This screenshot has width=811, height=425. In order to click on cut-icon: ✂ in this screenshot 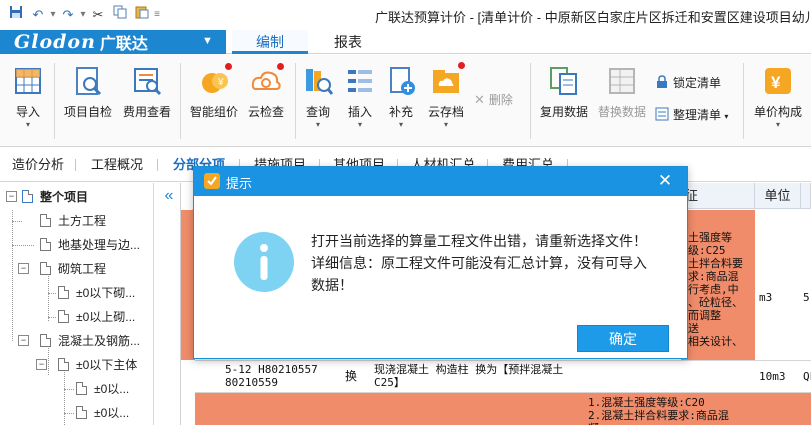, I will do `click(98, 15)`.